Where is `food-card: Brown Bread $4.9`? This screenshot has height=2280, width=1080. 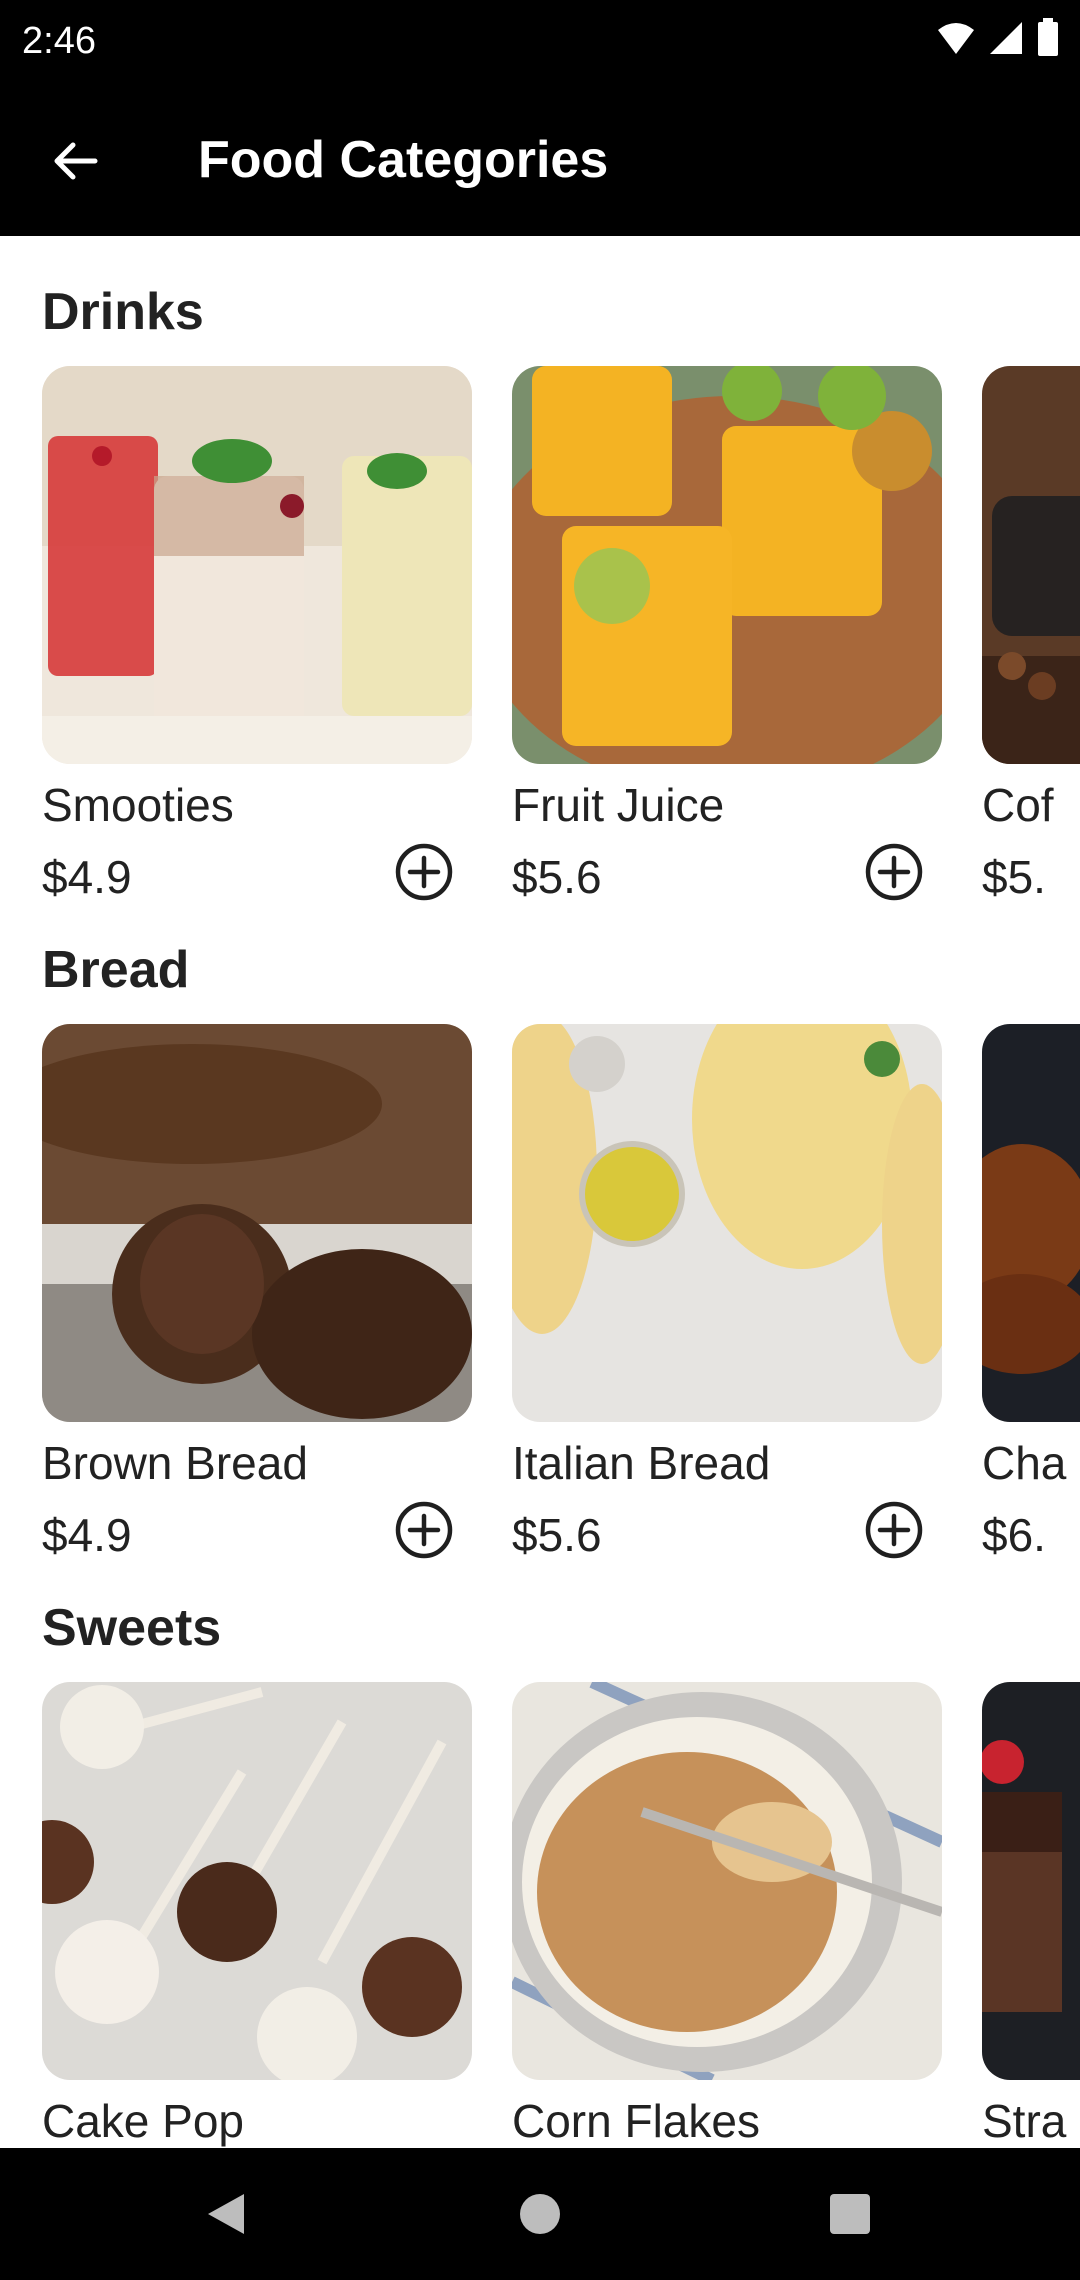 food-card: Brown Bread $4.9 is located at coordinates (257, 1294).